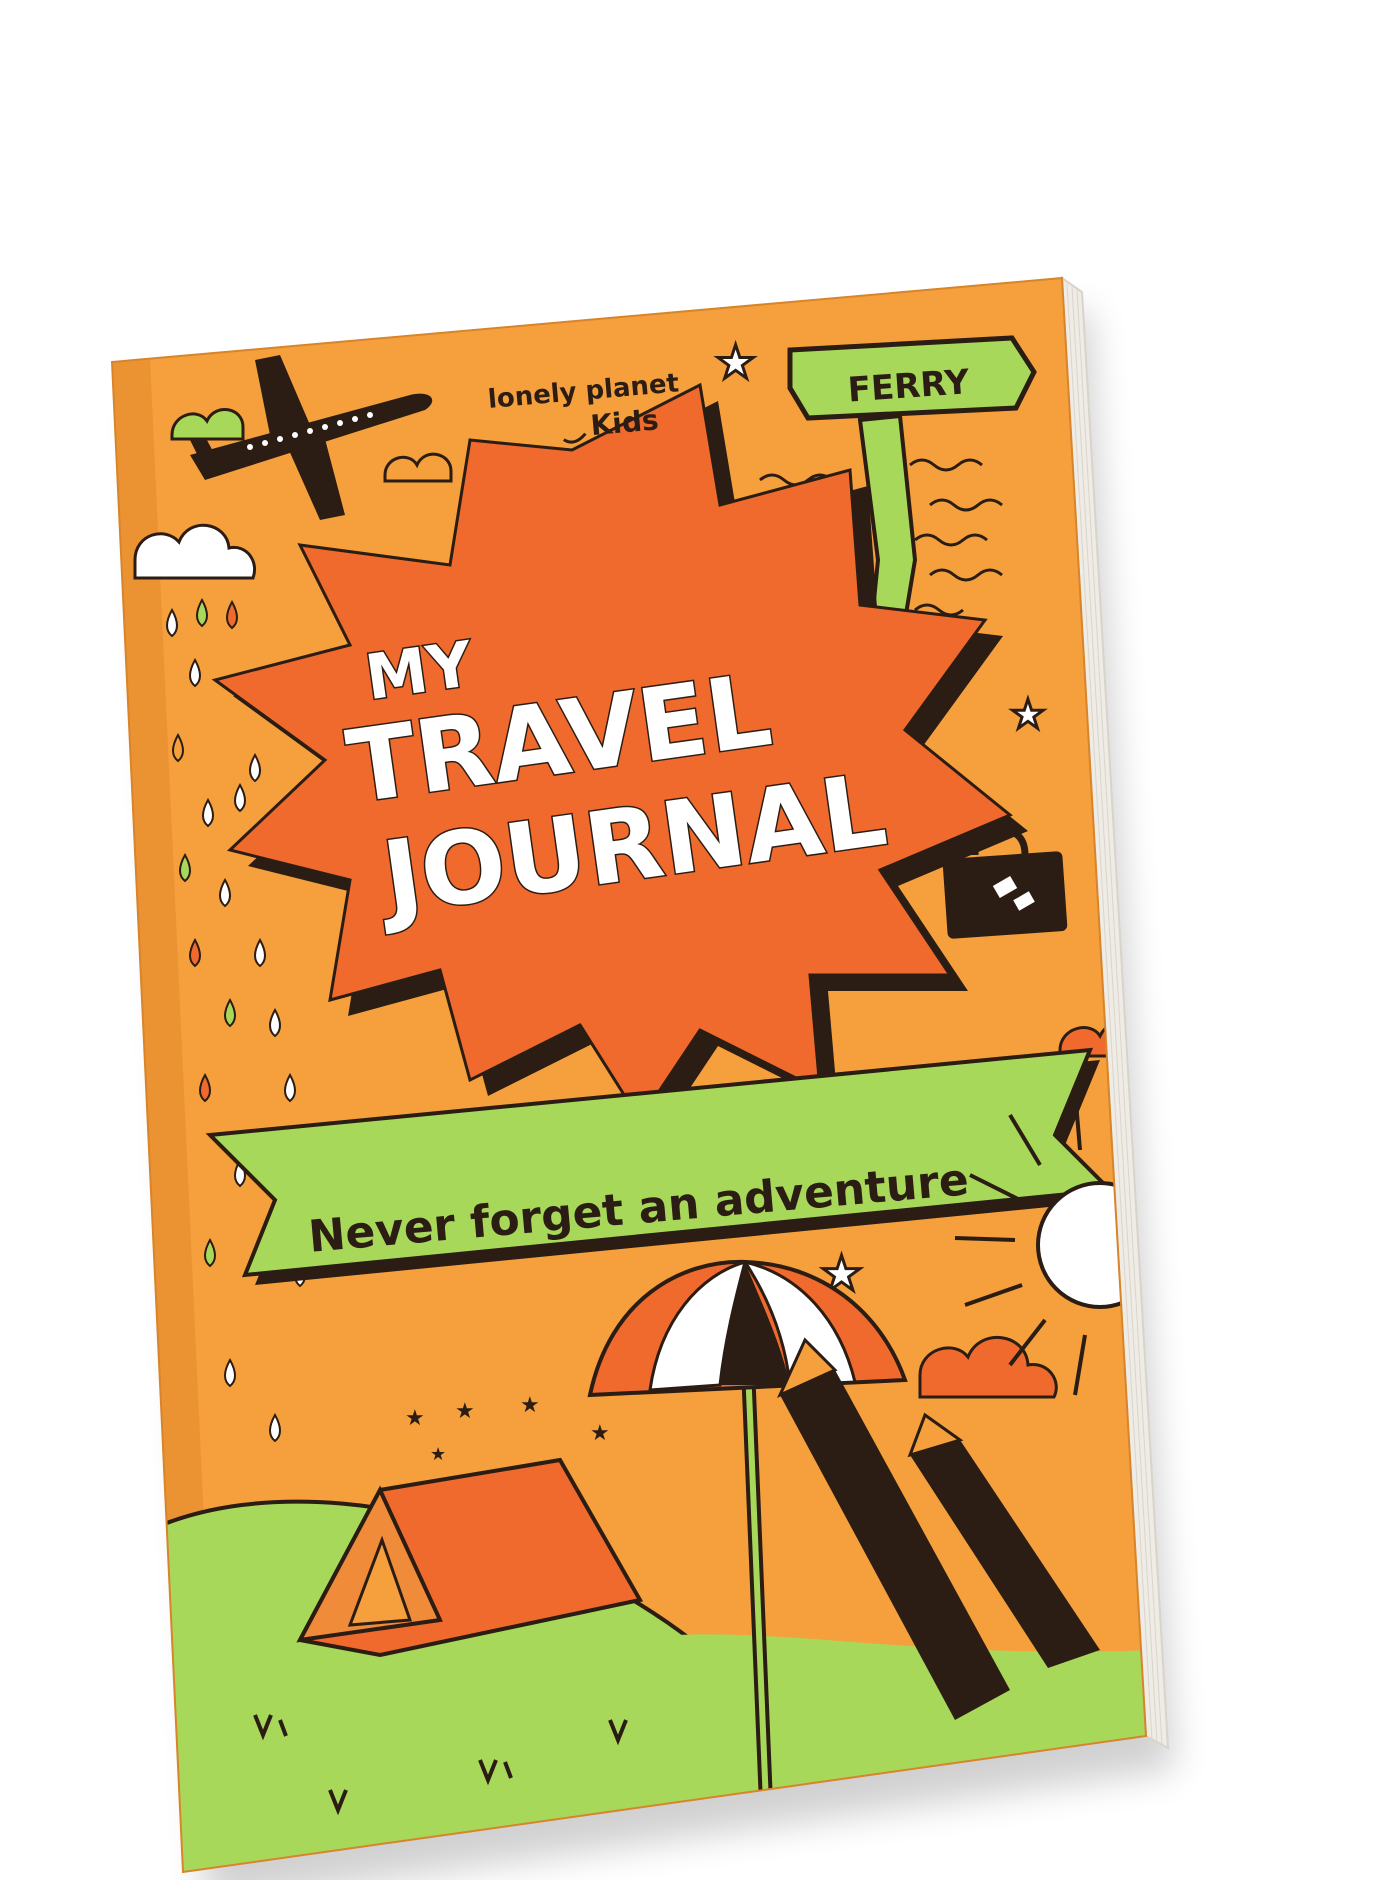 This screenshot has width=1400, height=1880. What do you see at coordinates (624, 422) in the screenshot?
I see `brand-line-2: Kids` at bounding box center [624, 422].